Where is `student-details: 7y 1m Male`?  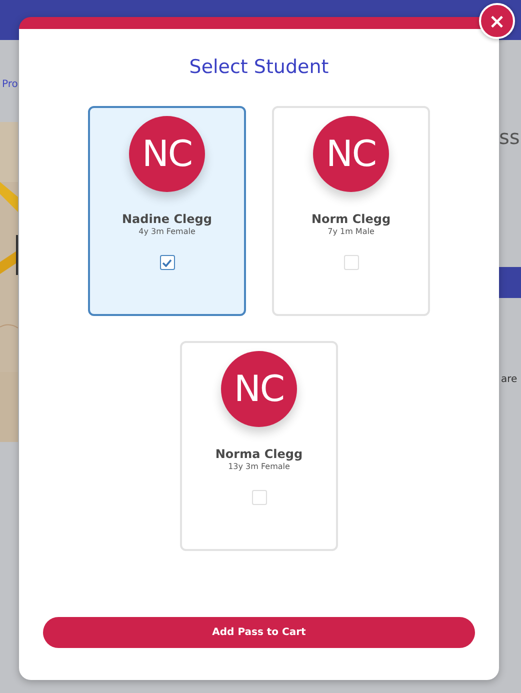 student-details: 7y 1m Male is located at coordinates (351, 231).